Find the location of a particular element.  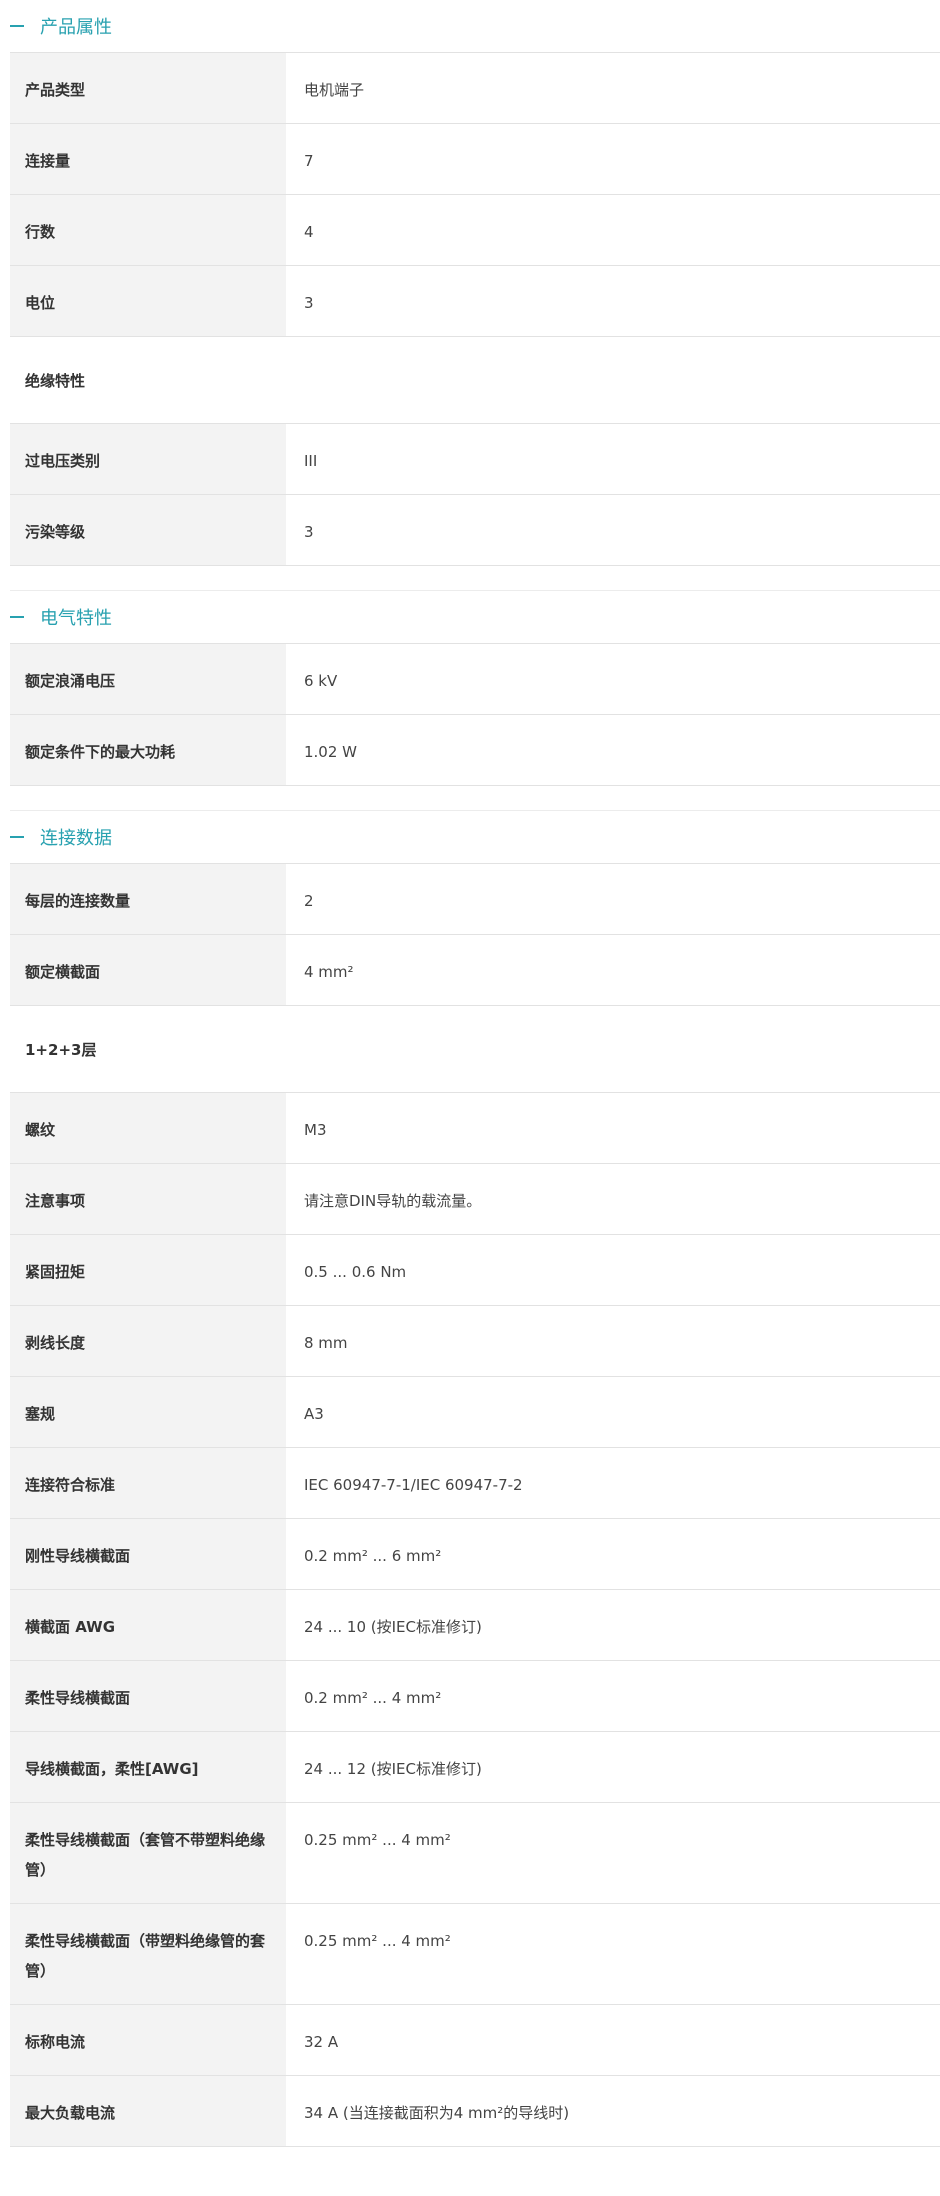

row-label: 产品类型 is located at coordinates (148, 88).